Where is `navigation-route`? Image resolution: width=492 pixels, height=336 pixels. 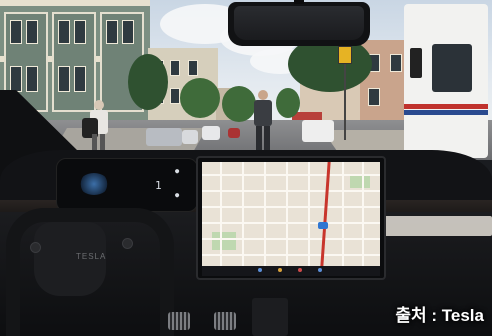 navigation-route is located at coordinates (325, 214).